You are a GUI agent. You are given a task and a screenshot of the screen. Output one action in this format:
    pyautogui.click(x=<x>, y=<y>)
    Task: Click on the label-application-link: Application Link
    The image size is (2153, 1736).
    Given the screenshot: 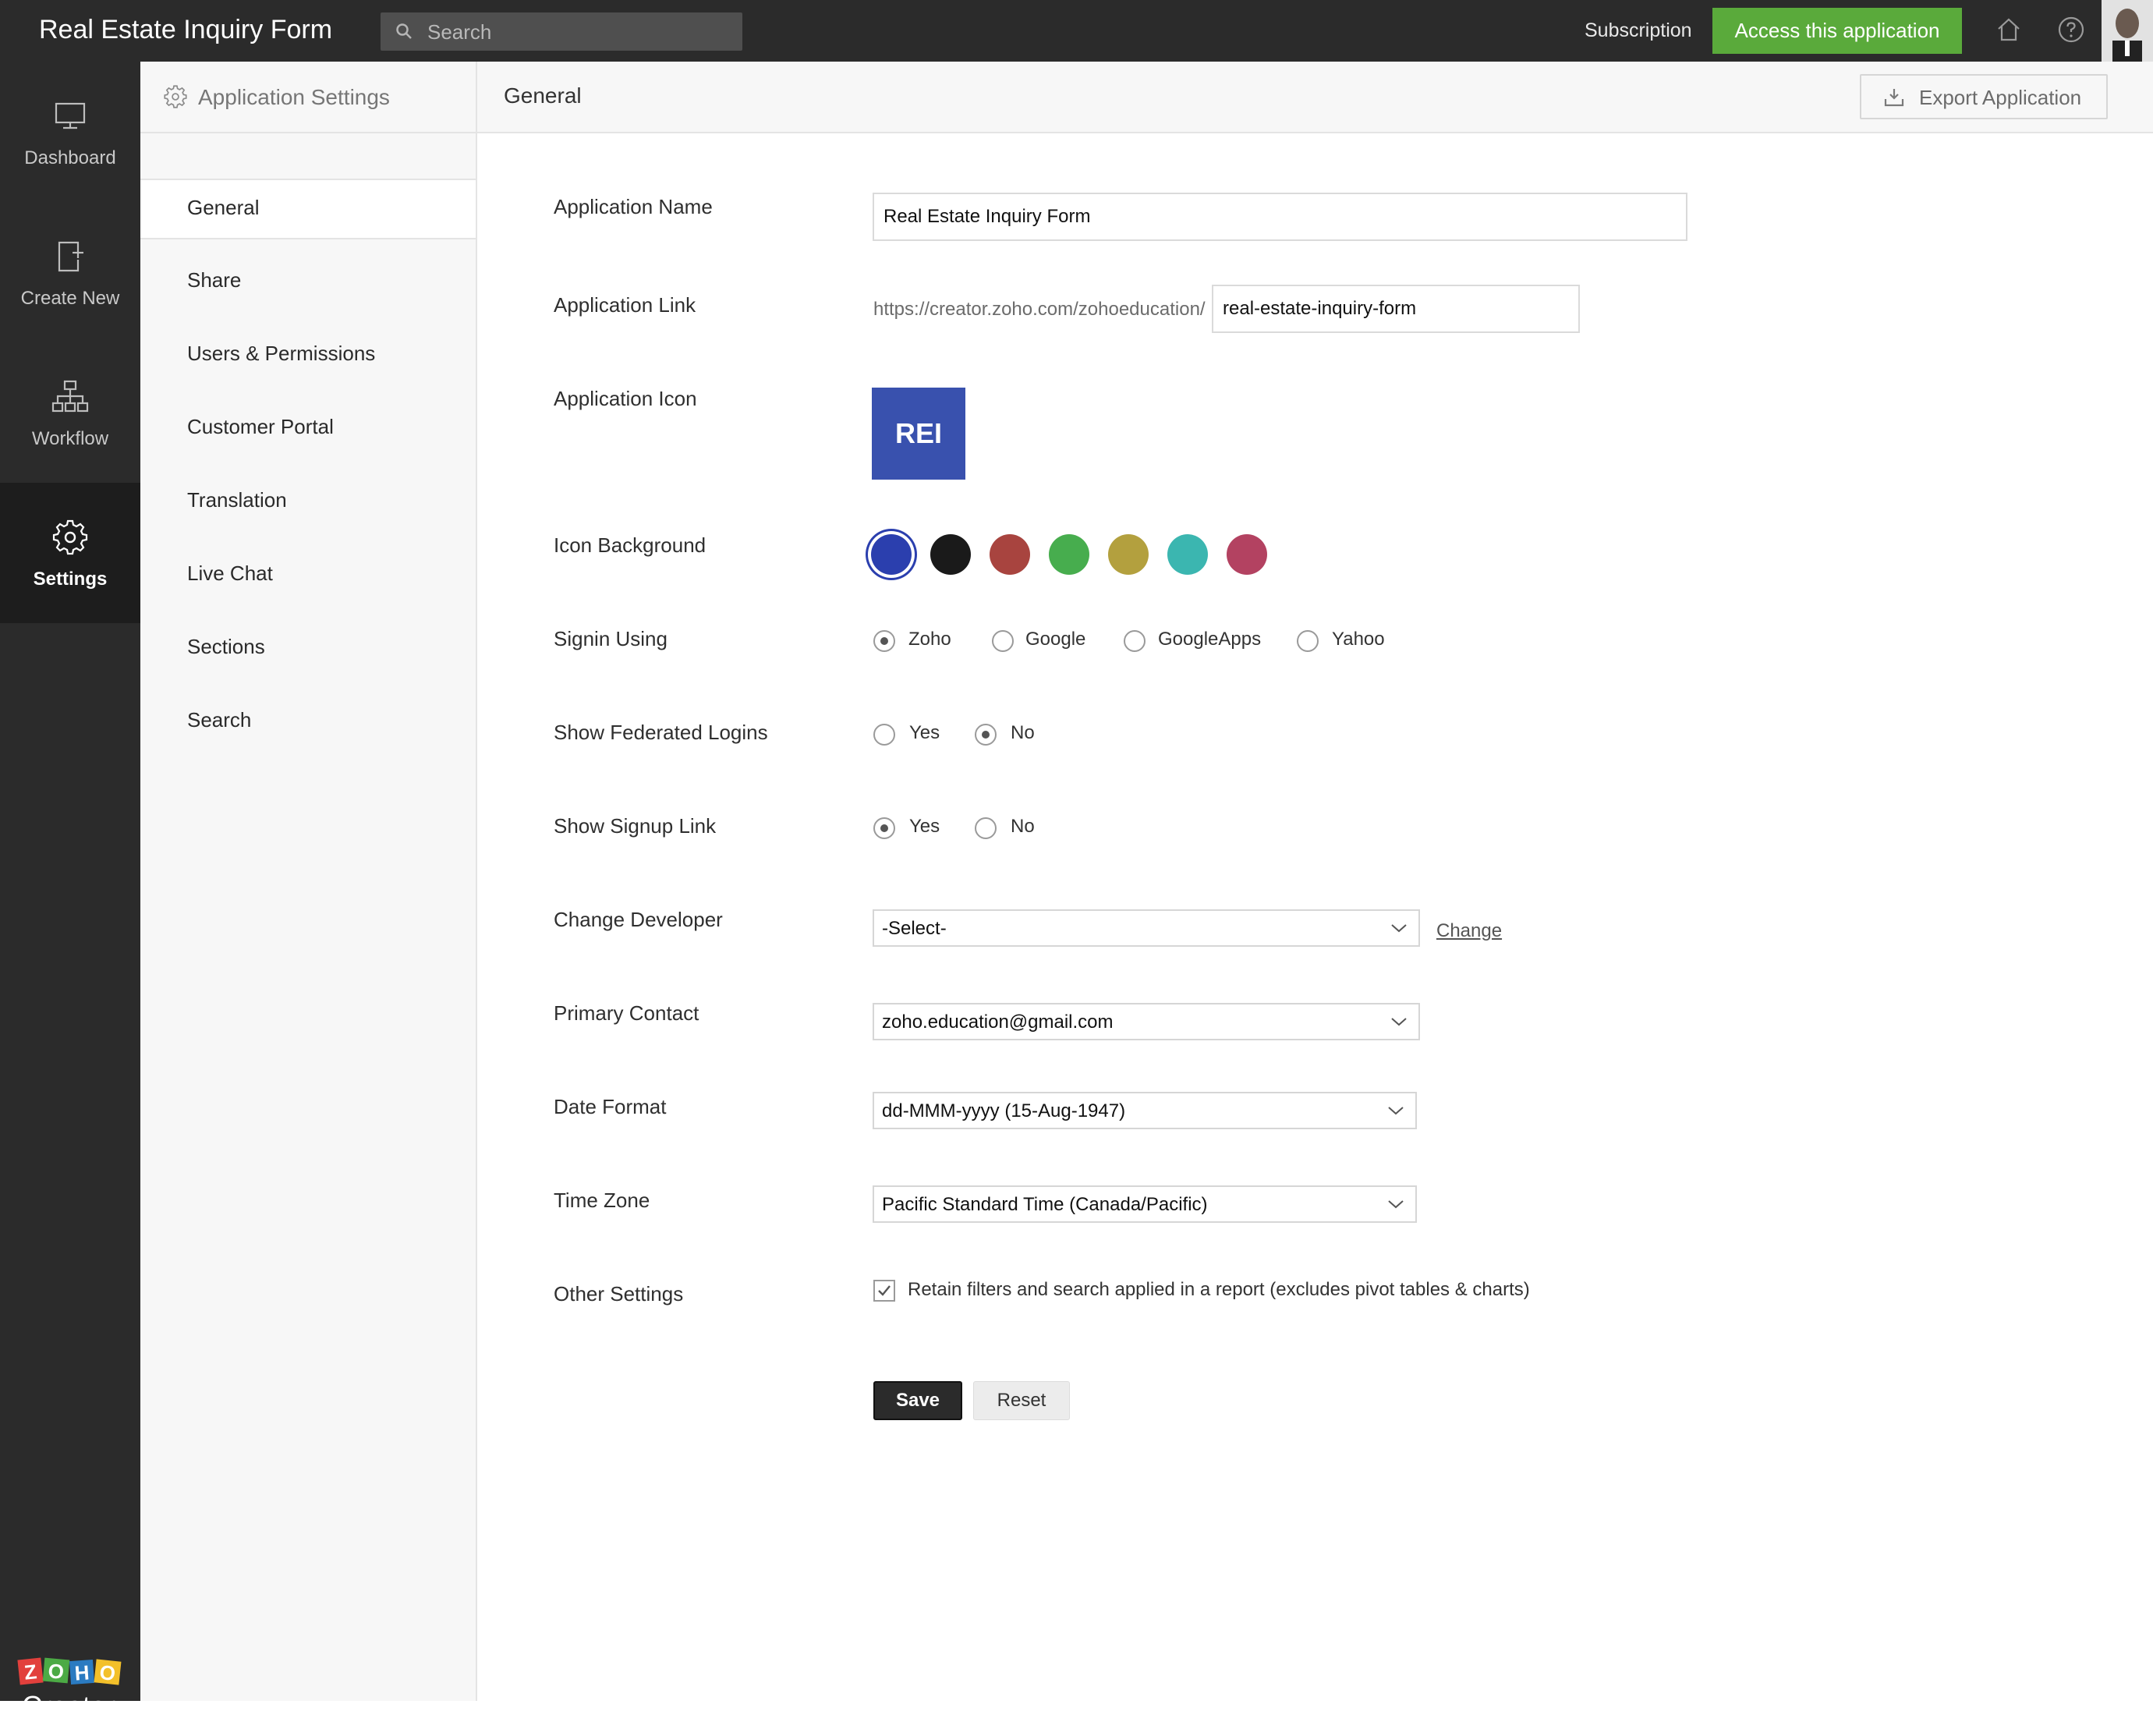 What is the action you would take?
    pyautogui.click(x=625, y=305)
    